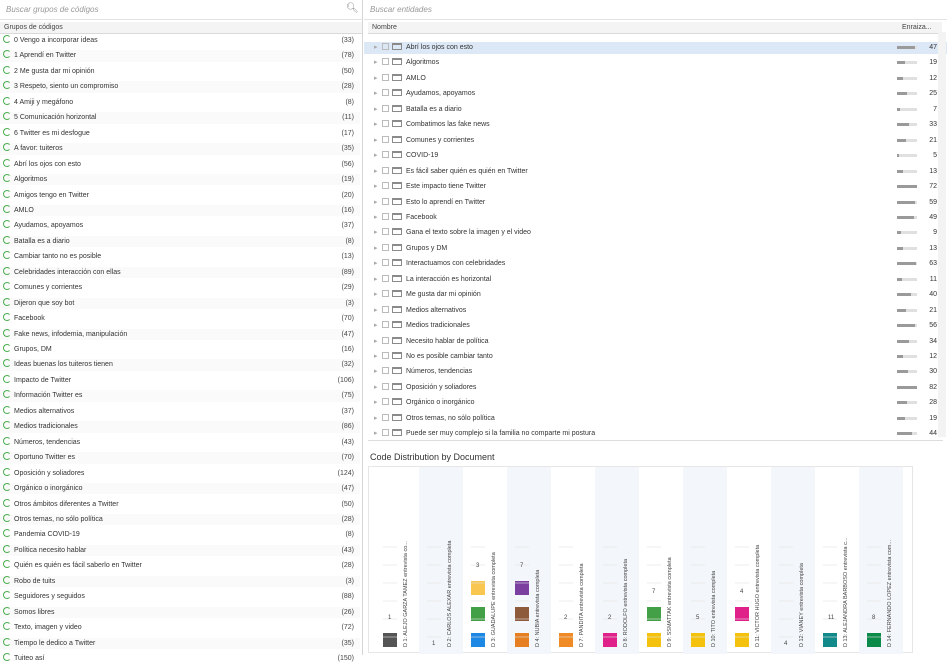  Describe the element at coordinates (655, 187) in the screenshot. I see `entity-row: ▸ Este impacto tiene Twitter 72` at that location.